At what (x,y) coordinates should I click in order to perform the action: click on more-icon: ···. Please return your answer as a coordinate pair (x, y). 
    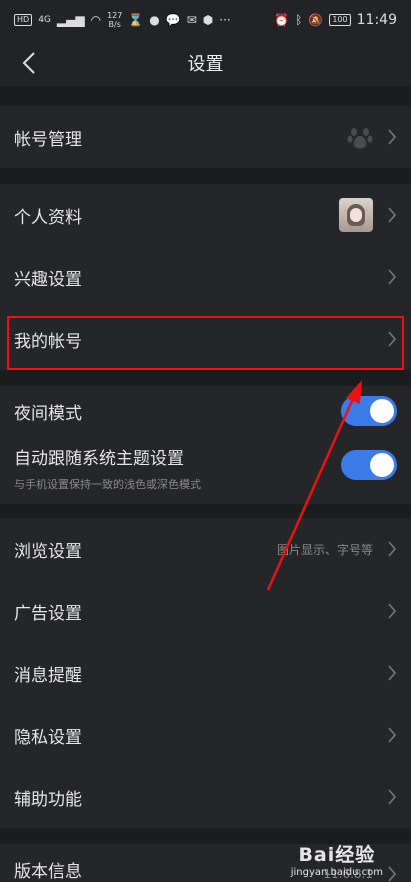
    Looking at the image, I should click on (225, 20).